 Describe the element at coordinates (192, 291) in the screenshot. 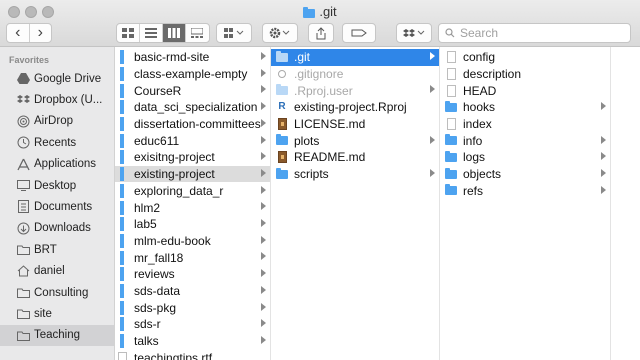

I see `file-row: sds-data` at that location.